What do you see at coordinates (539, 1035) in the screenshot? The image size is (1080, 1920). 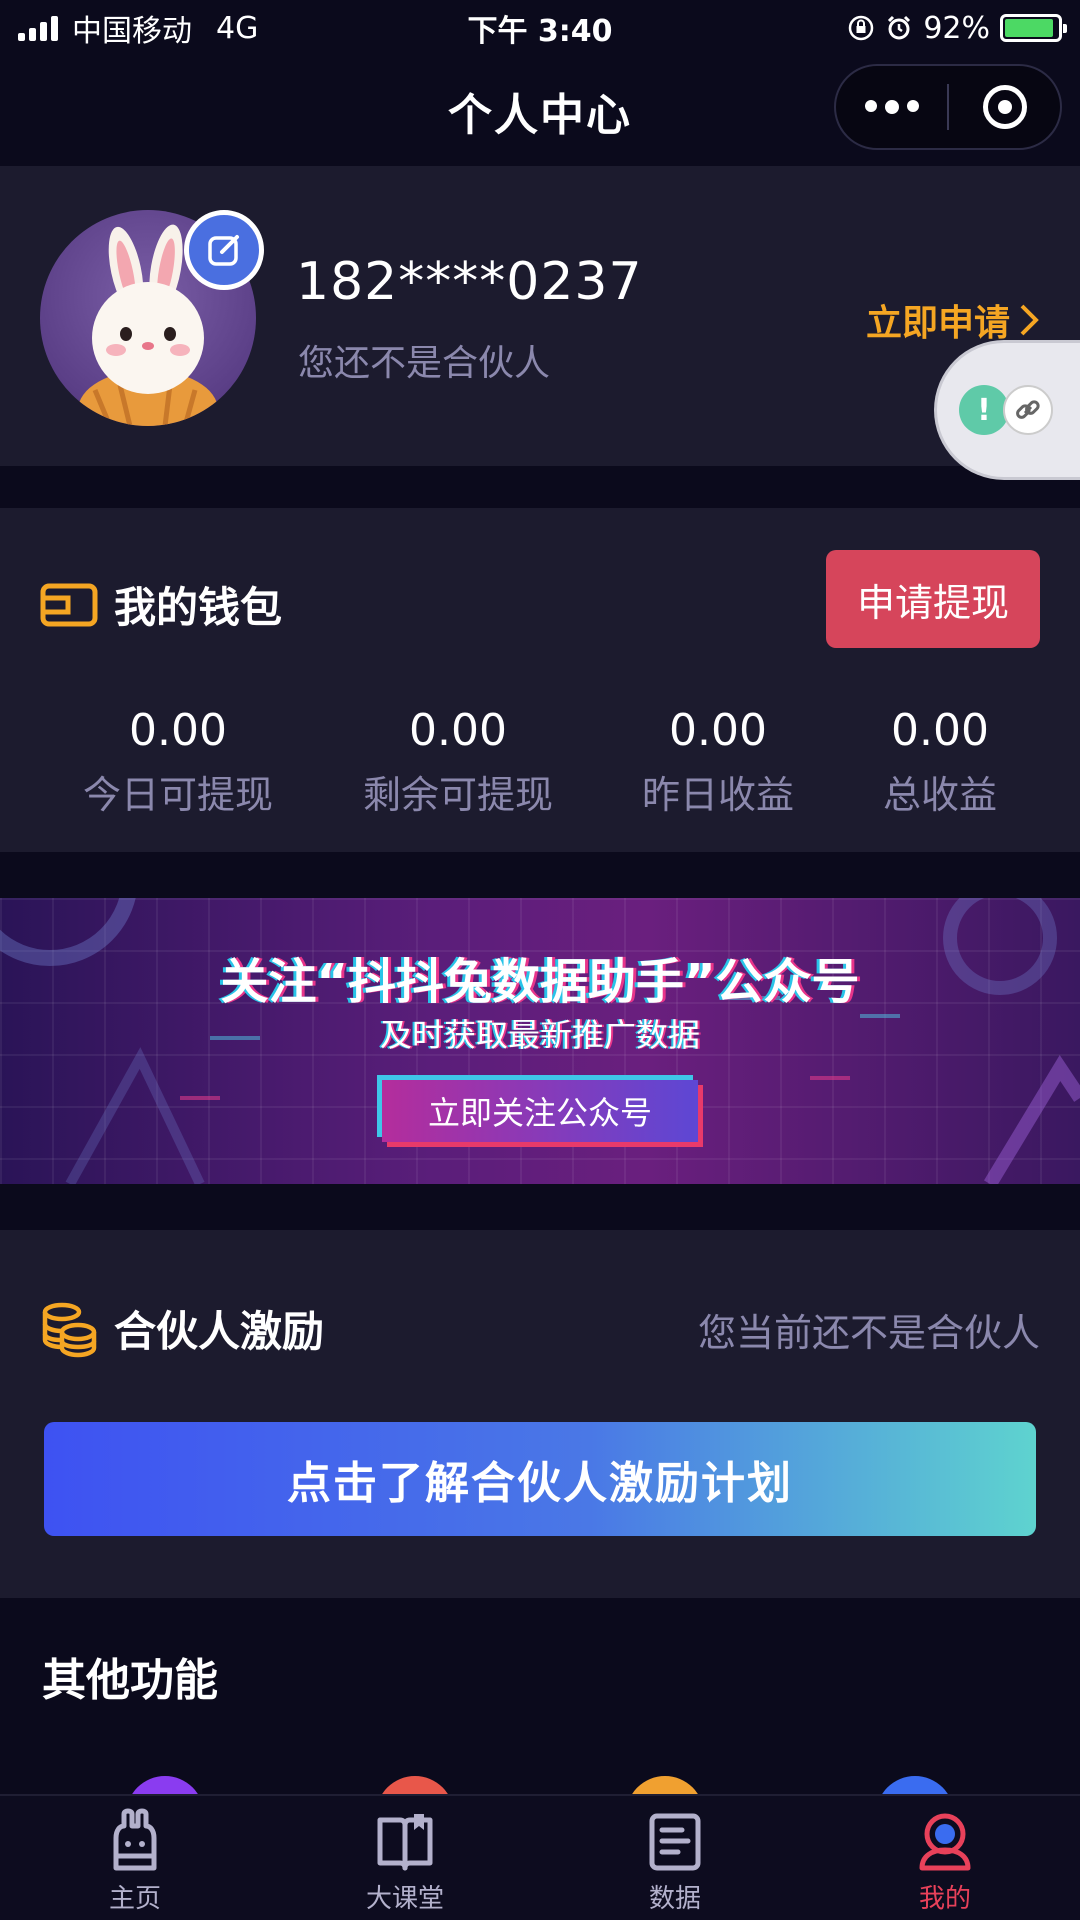 I see `banner-subtitle: 及时获取最新推广数据` at bounding box center [539, 1035].